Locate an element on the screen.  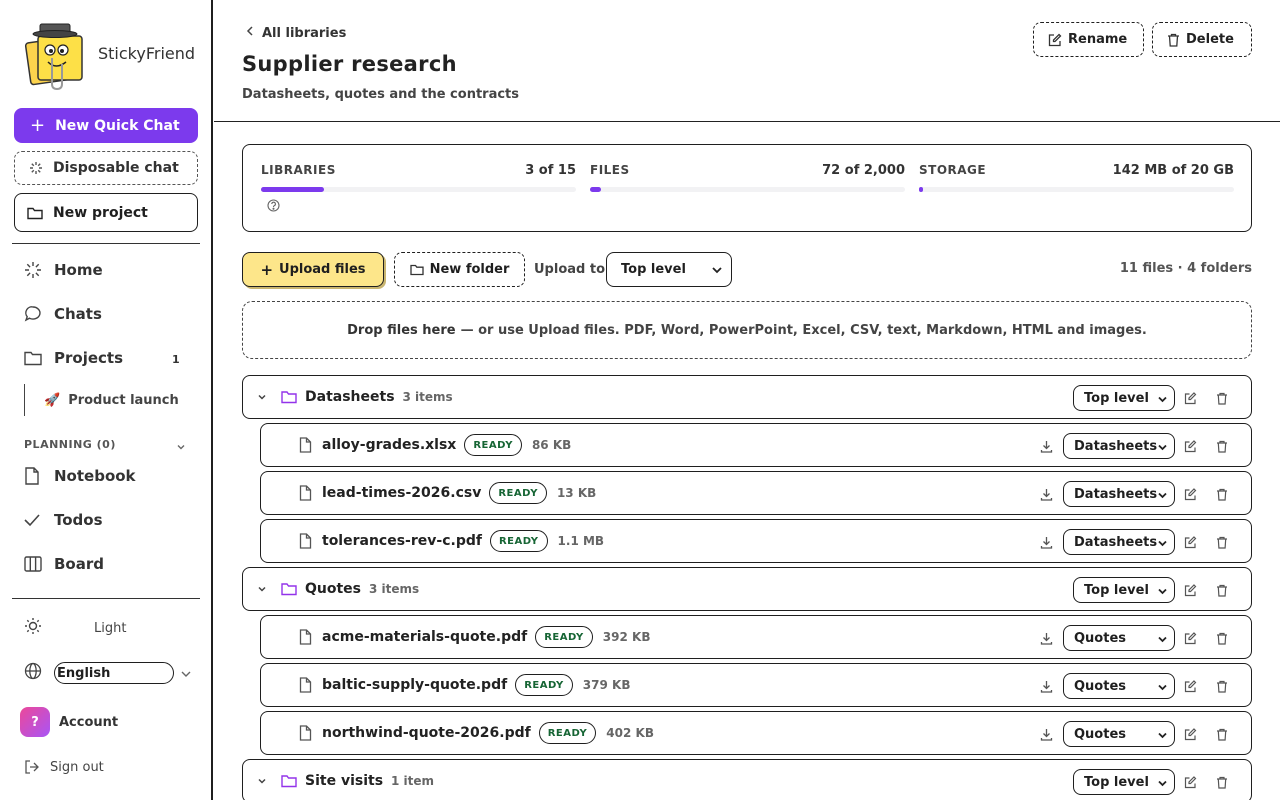
account-button: ? Account is located at coordinates (69, 722).